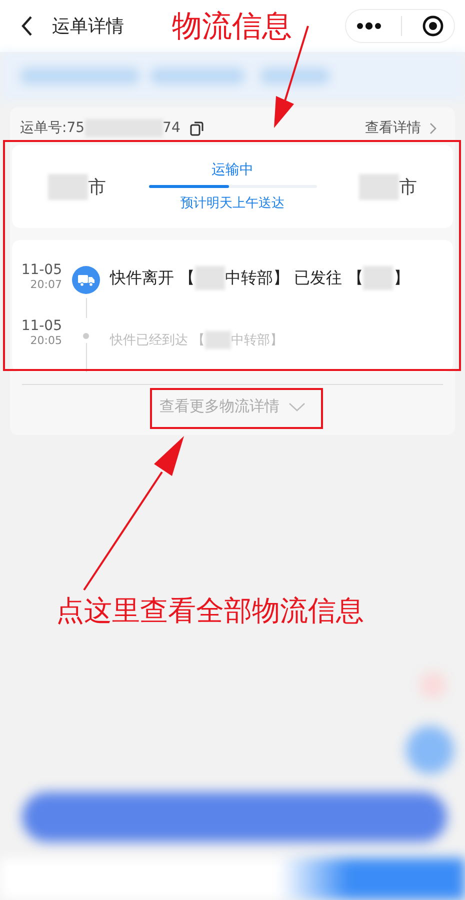 The image size is (465, 900). I want to click on delivery-estimate: 预计明天上午送达, so click(232, 203).